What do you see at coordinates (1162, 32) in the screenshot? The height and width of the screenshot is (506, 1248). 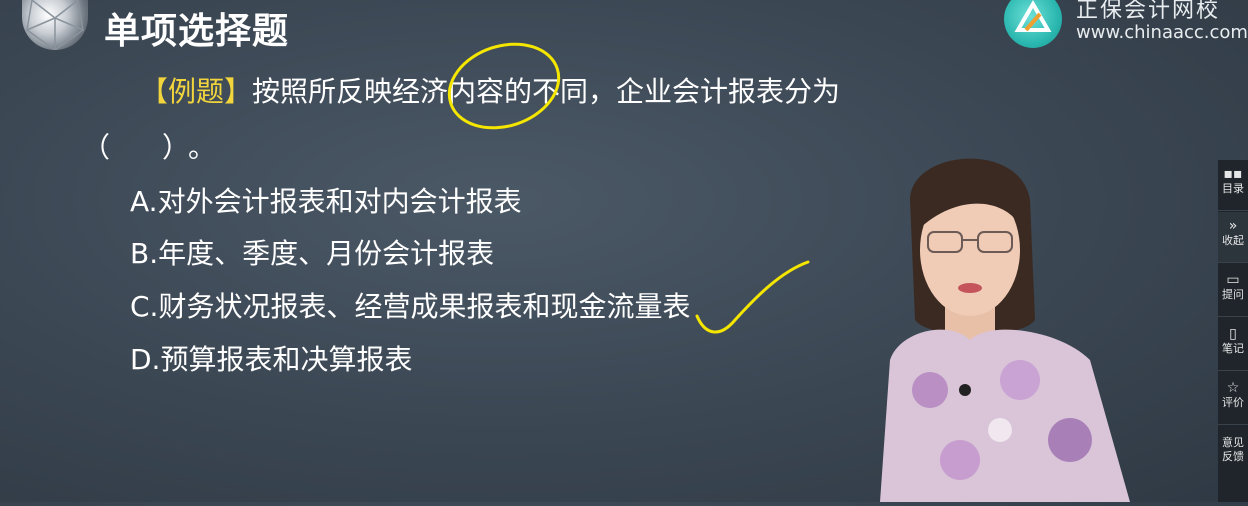 I see `brand-url: www.chinaacc.com` at bounding box center [1162, 32].